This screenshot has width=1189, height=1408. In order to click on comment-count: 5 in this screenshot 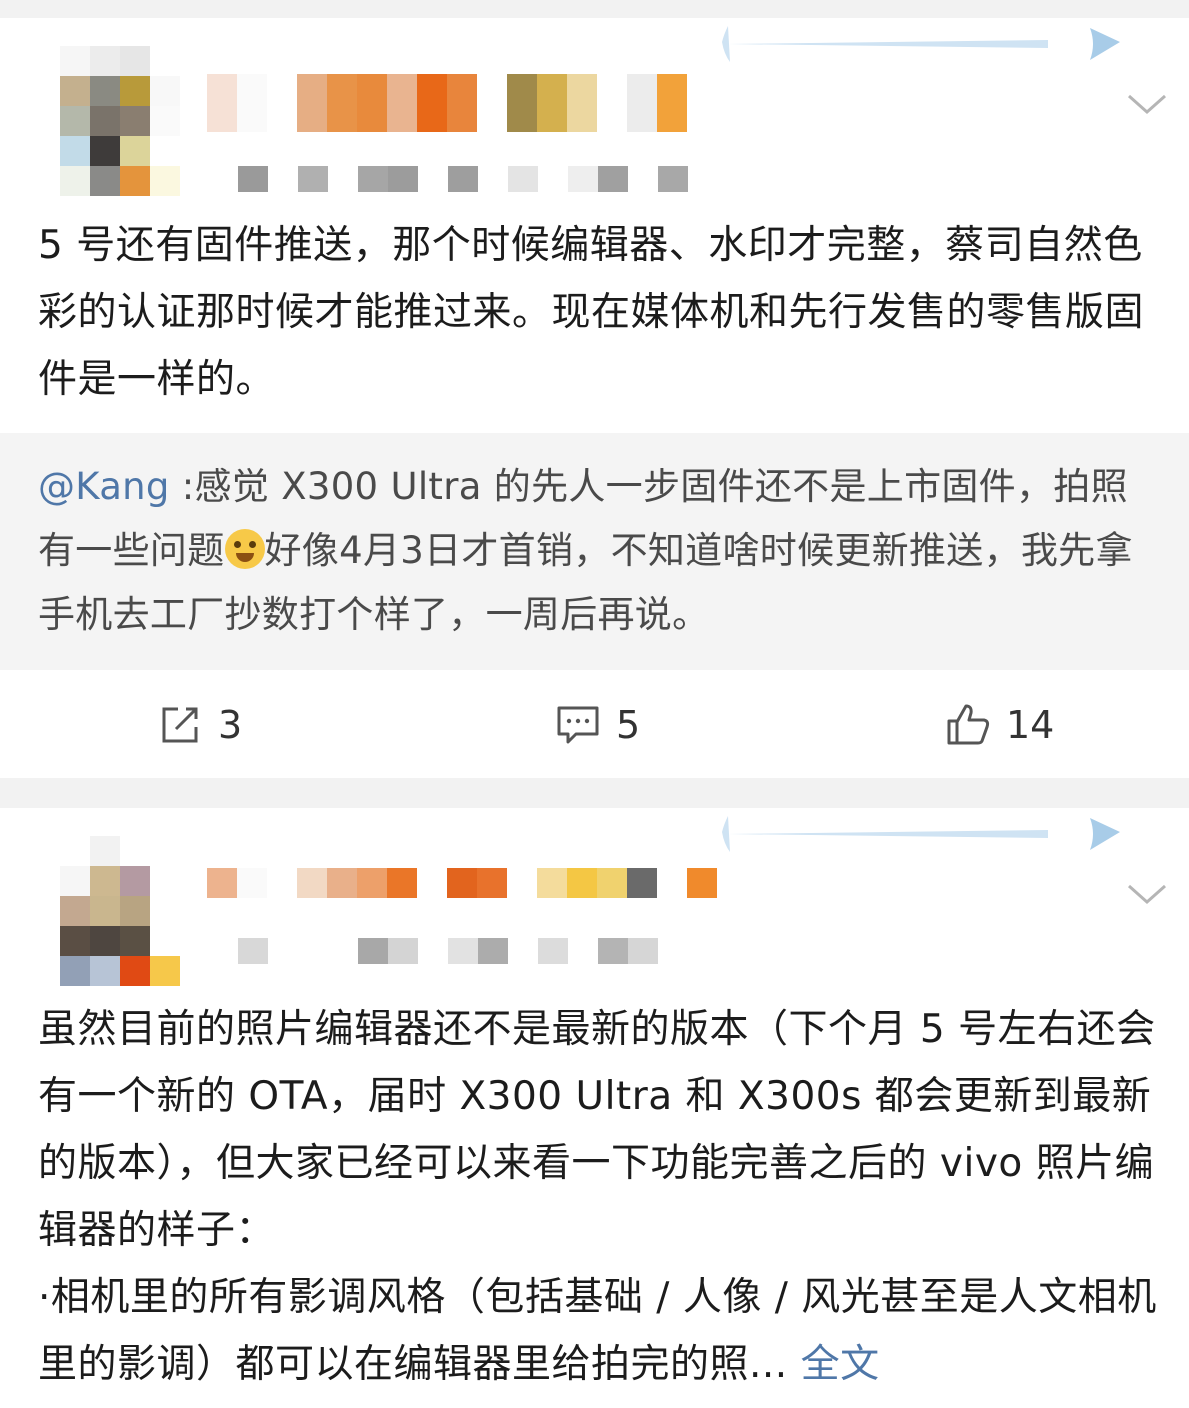, I will do `click(628, 725)`.